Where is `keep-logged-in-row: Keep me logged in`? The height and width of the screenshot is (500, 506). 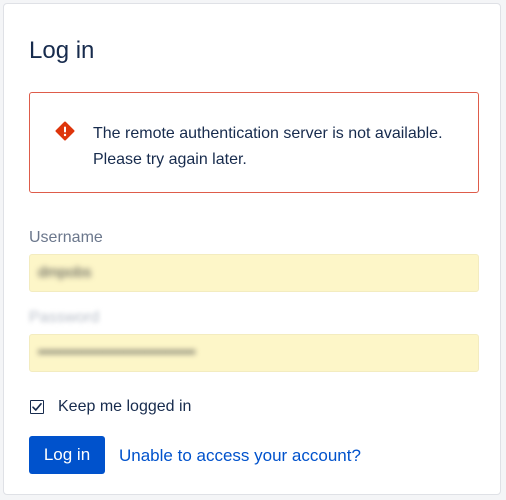
keep-logged-in-row: Keep me logged in is located at coordinates (110, 407).